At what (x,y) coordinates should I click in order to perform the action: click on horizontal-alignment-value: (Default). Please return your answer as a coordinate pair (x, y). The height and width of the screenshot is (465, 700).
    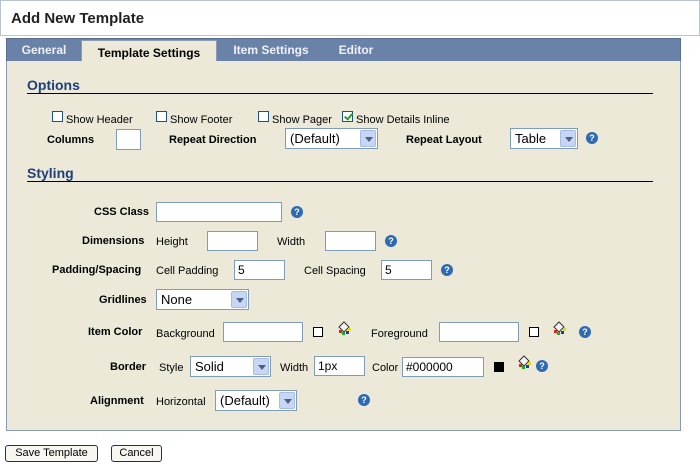
    Looking at the image, I should click on (245, 400).